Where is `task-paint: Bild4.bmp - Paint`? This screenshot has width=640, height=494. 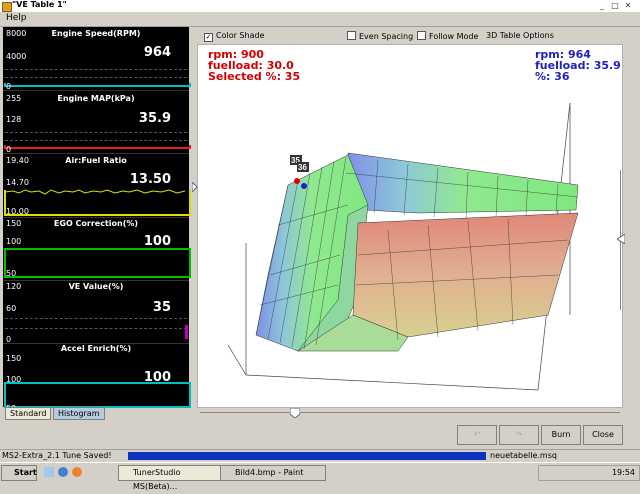 task-paint: Bild4.bmp - Paint is located at coordinates (273, 473).